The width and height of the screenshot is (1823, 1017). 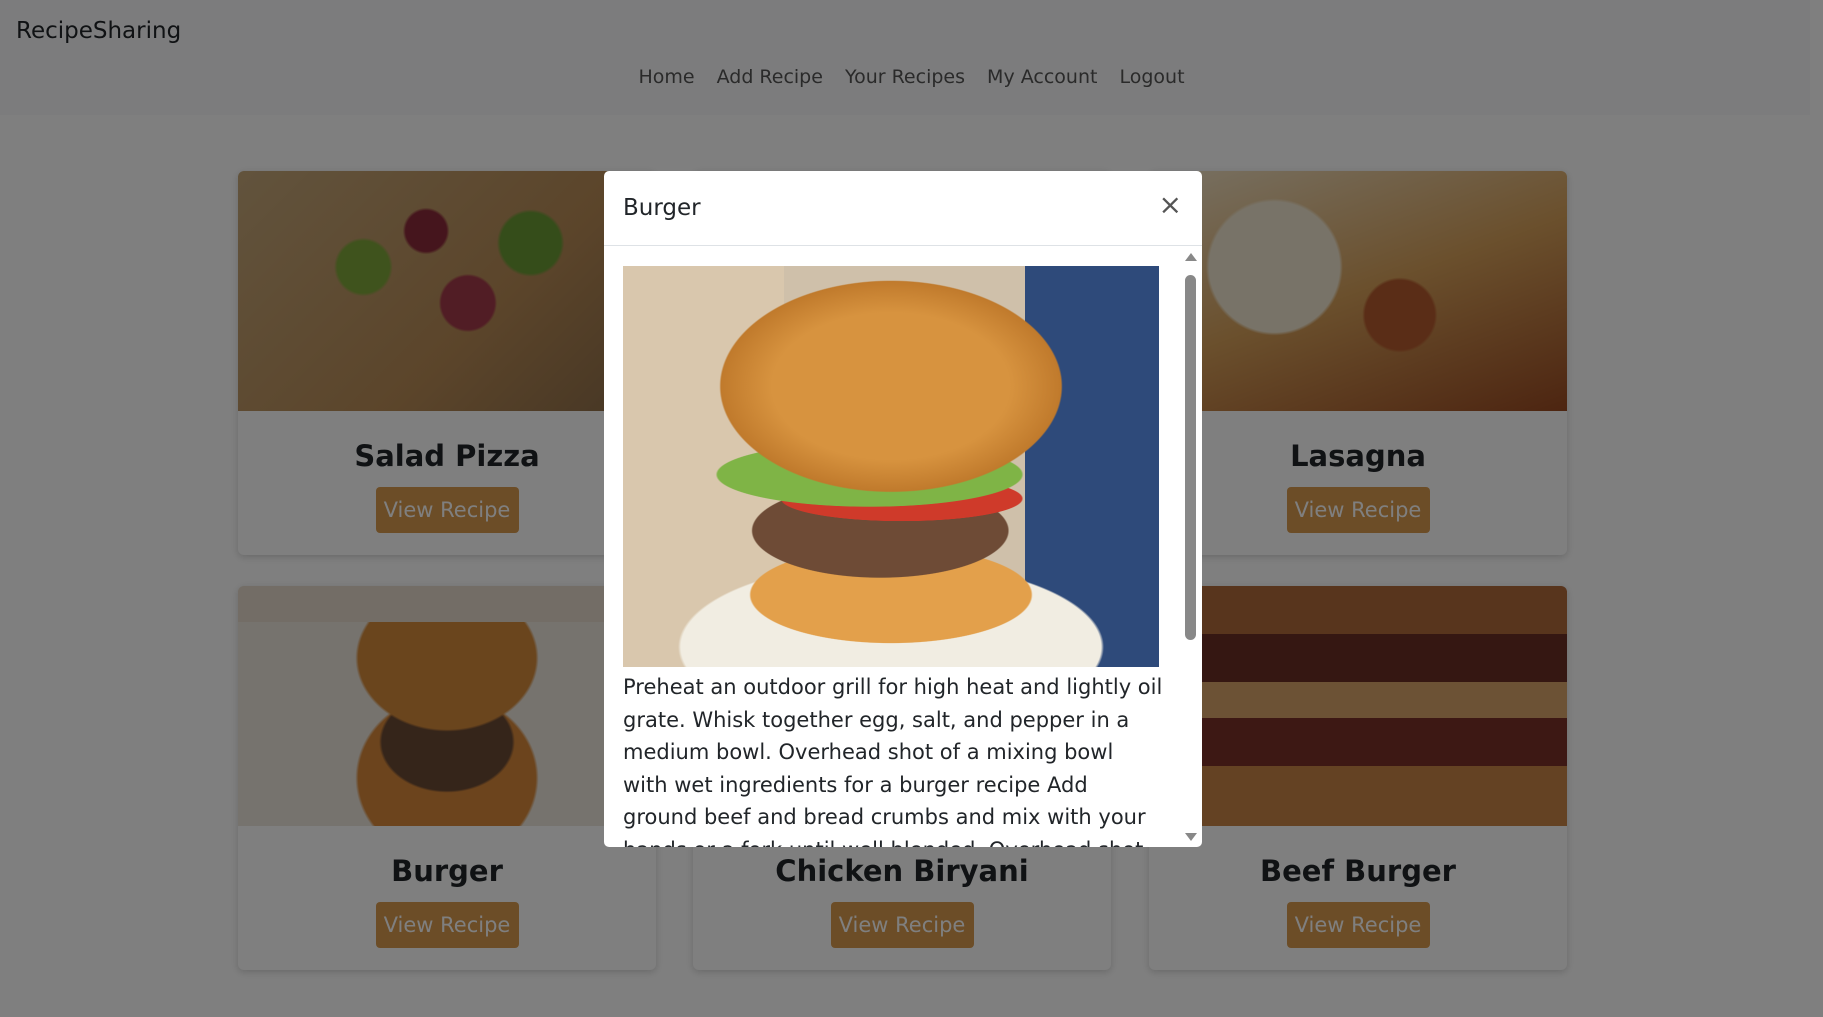 I want to click on close-icon: ×, so click(x=1170, y=204).